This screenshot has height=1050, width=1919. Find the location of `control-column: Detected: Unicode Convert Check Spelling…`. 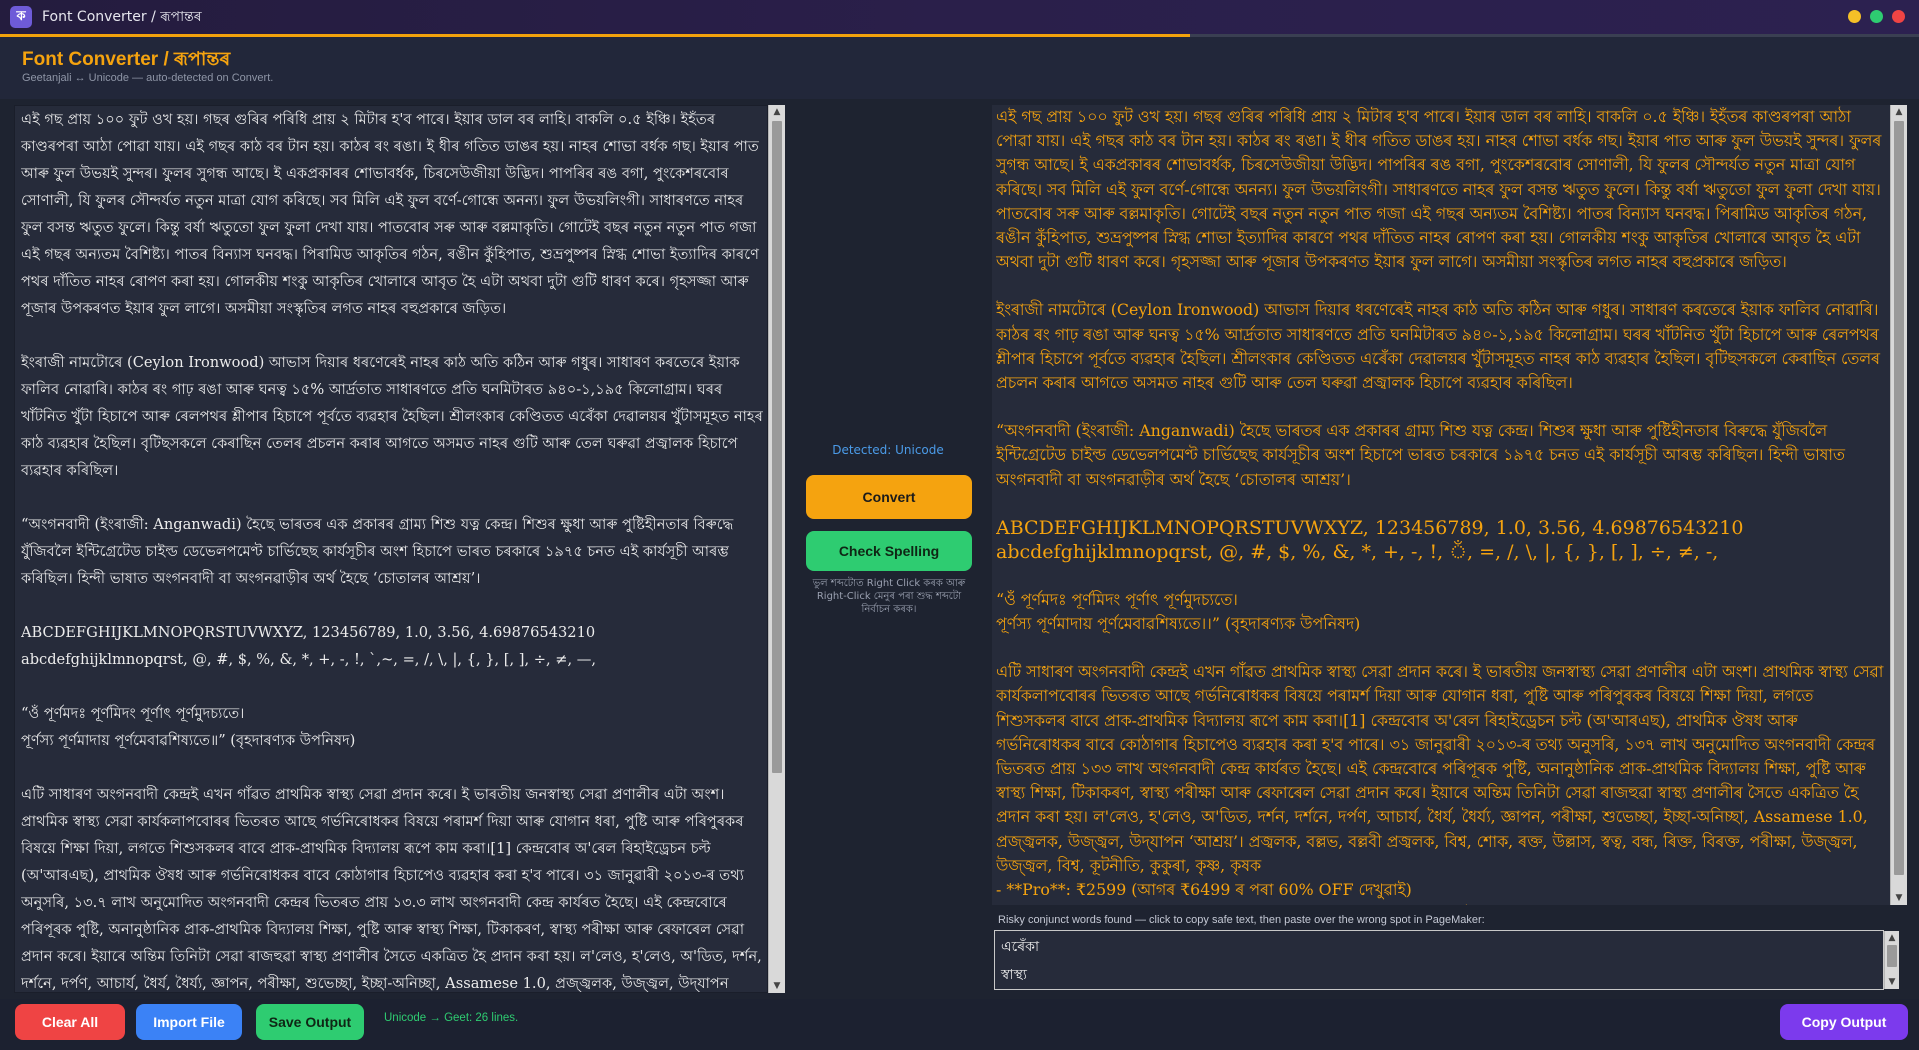

control-column: Detected: Unicode Convert Check Spelling… is located at coordinates (888, 549).